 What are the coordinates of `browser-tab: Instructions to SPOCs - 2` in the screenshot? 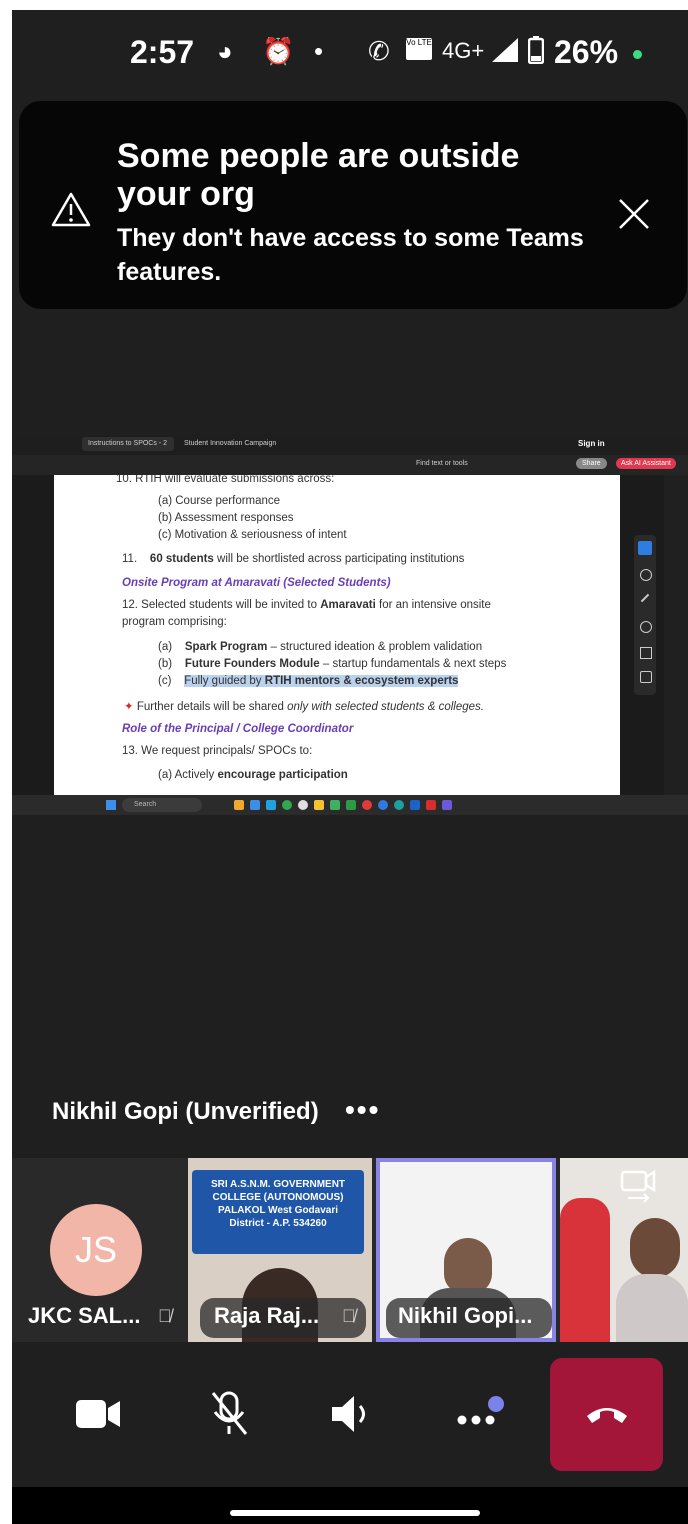 It's located at (127, 443).